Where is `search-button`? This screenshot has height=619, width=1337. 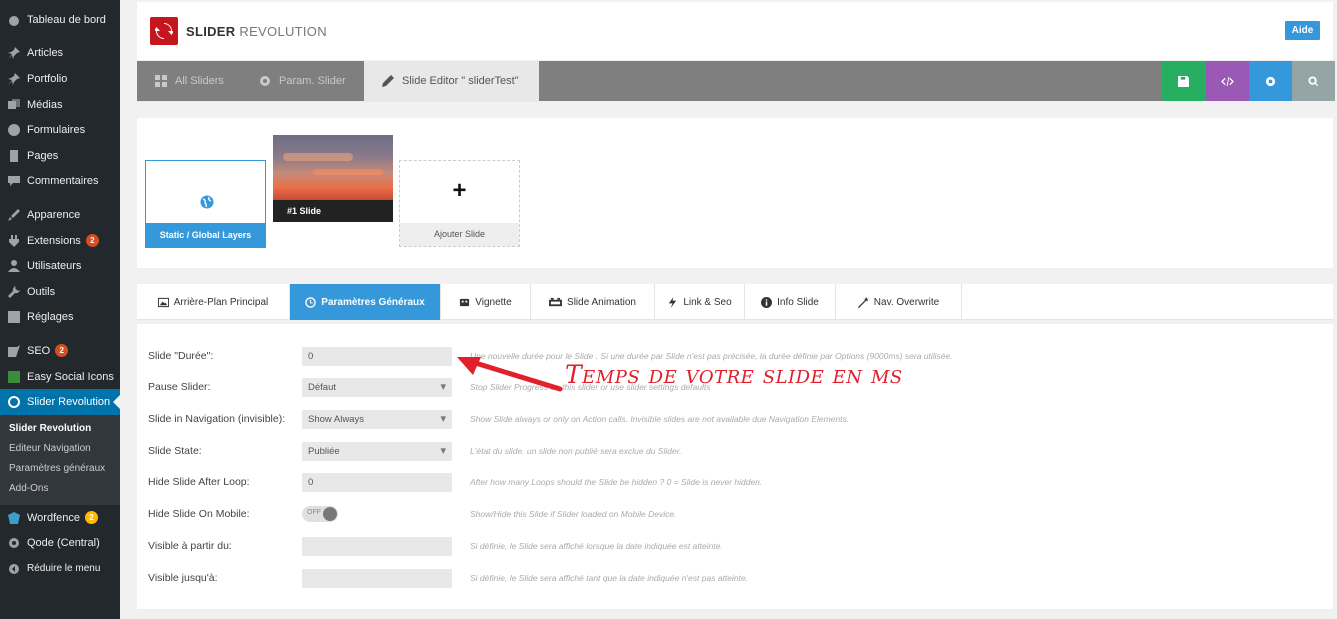 search-button is located at coordinates (1313, 81).